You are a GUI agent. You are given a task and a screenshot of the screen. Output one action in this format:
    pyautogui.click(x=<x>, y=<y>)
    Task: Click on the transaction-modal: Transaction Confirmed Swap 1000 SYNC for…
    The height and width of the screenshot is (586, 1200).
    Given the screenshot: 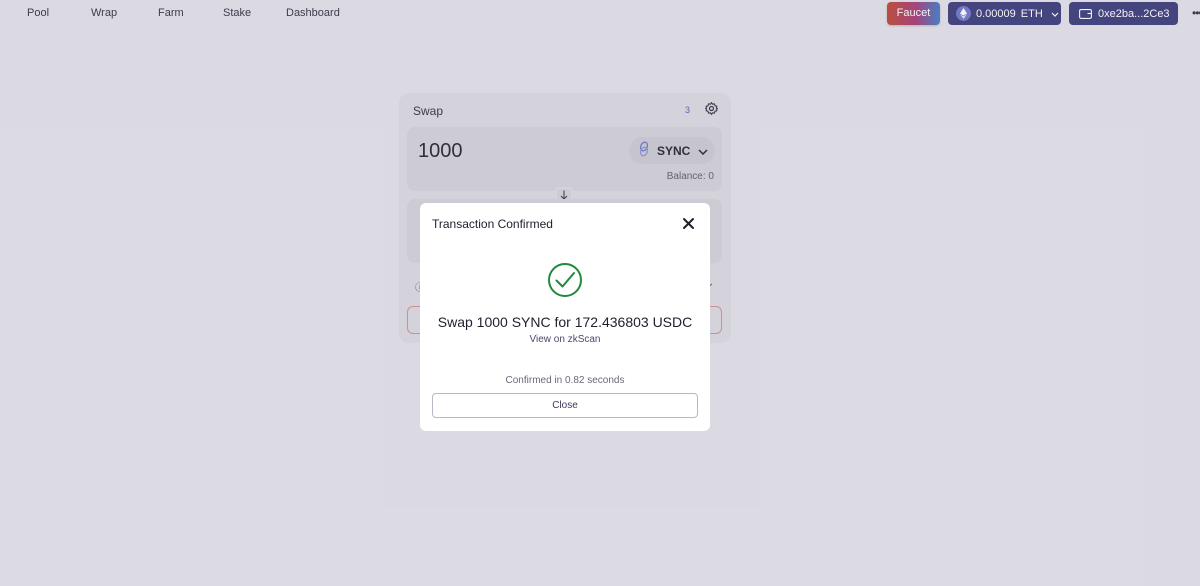 What is the action you would take?
    pyautogui.click(x=565, y=317)
    